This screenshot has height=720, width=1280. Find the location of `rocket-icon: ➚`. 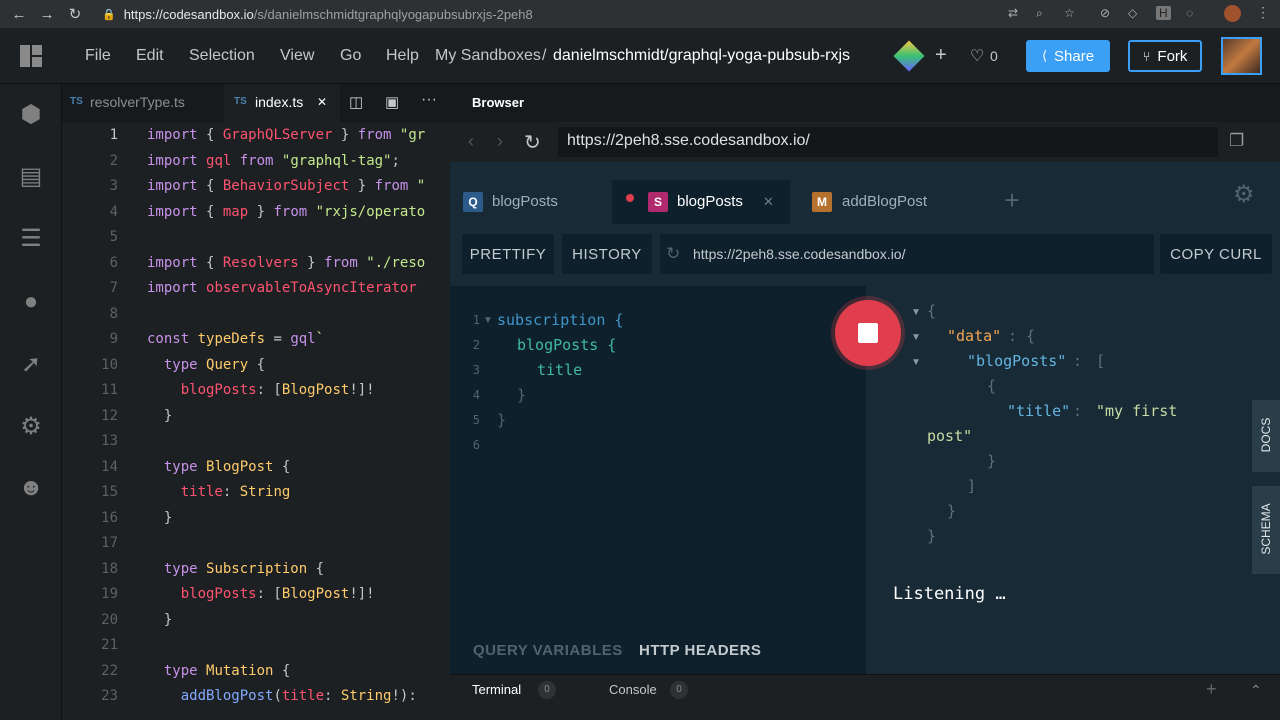

rocket-icon: ➚ is located at coordinates (31, 364).